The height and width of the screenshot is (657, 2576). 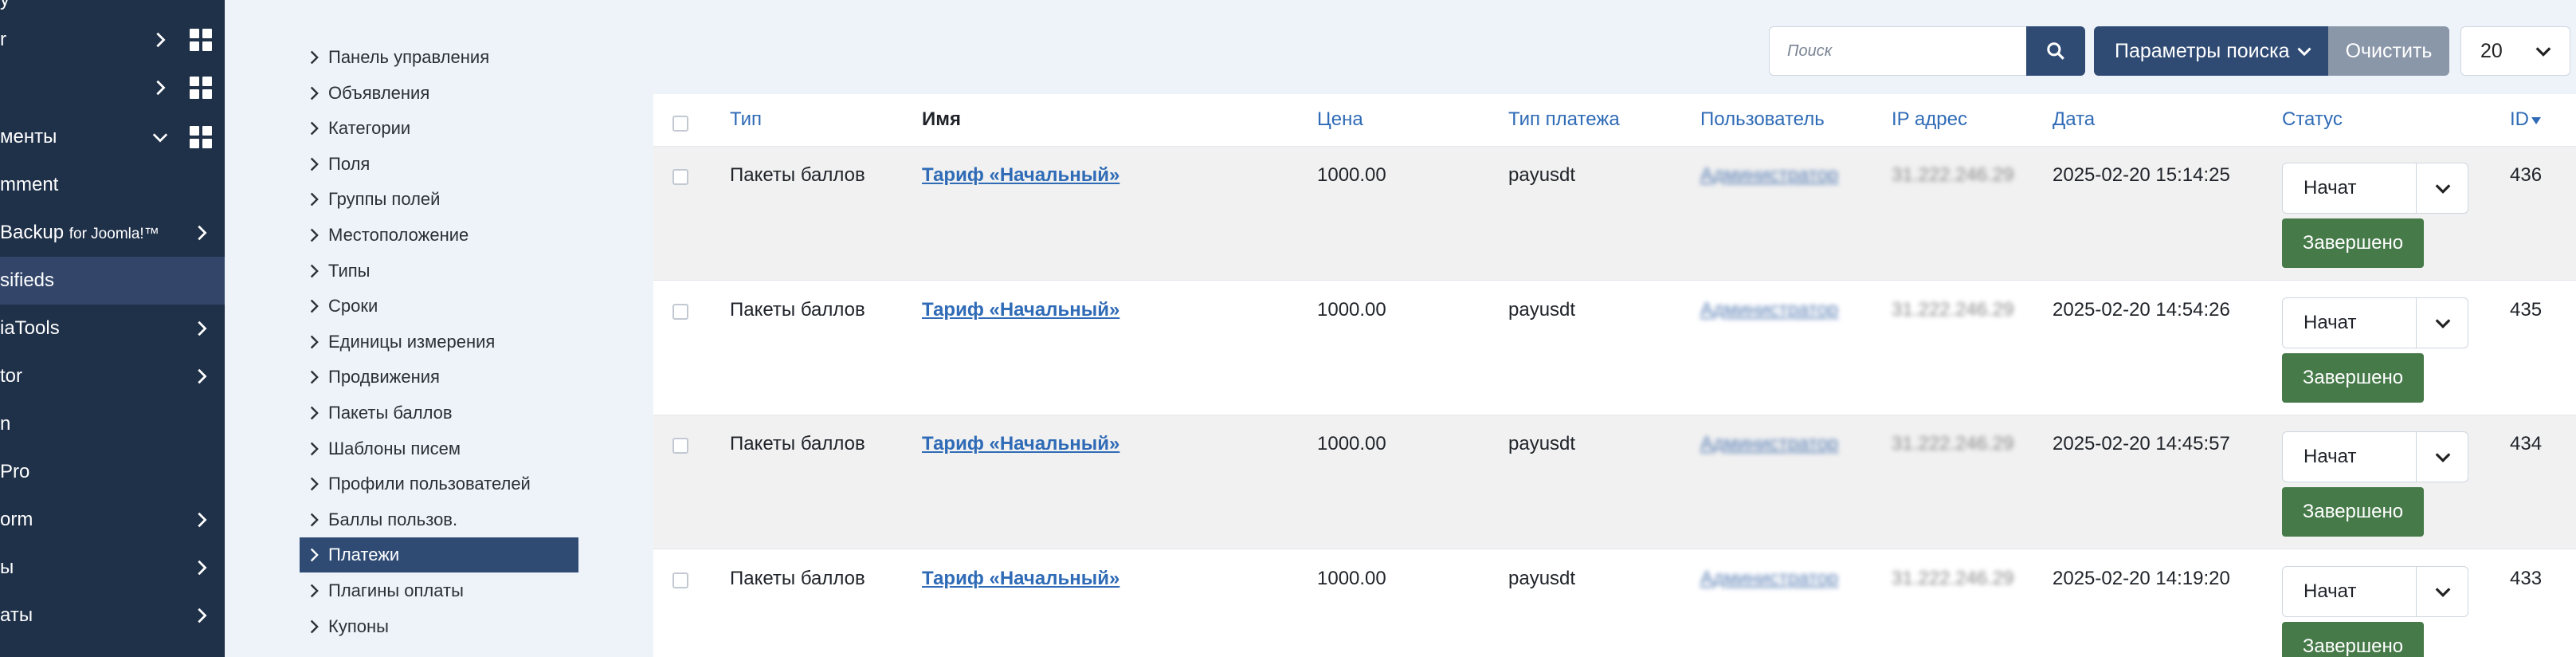 What do you see at coordinates (439, 484) in the screenshot?
I see `submenu-item: Профили пользователей` at bounding box center [439, 484].